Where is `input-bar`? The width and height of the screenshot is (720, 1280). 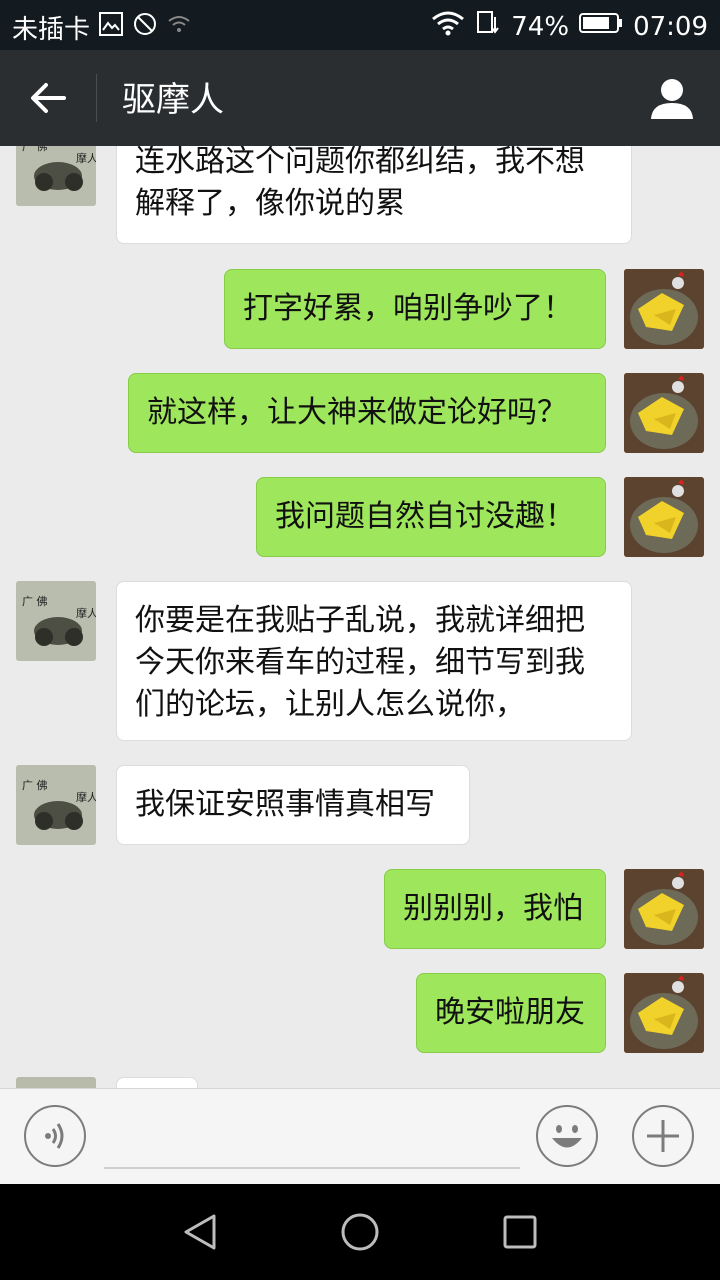 input-bar is located at coordinates (360, 1136).